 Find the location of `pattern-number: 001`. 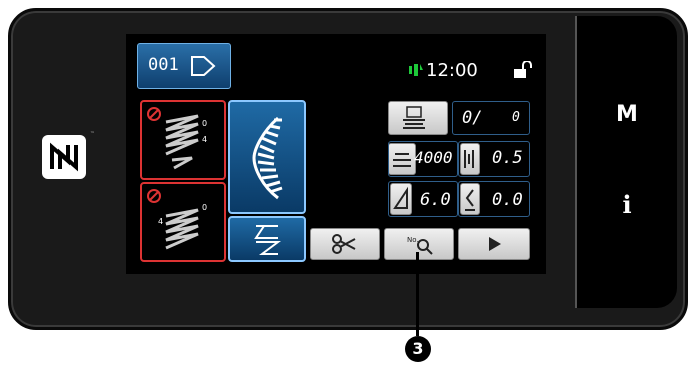

pattern-number: 001 is located at coordinates (163, 65).